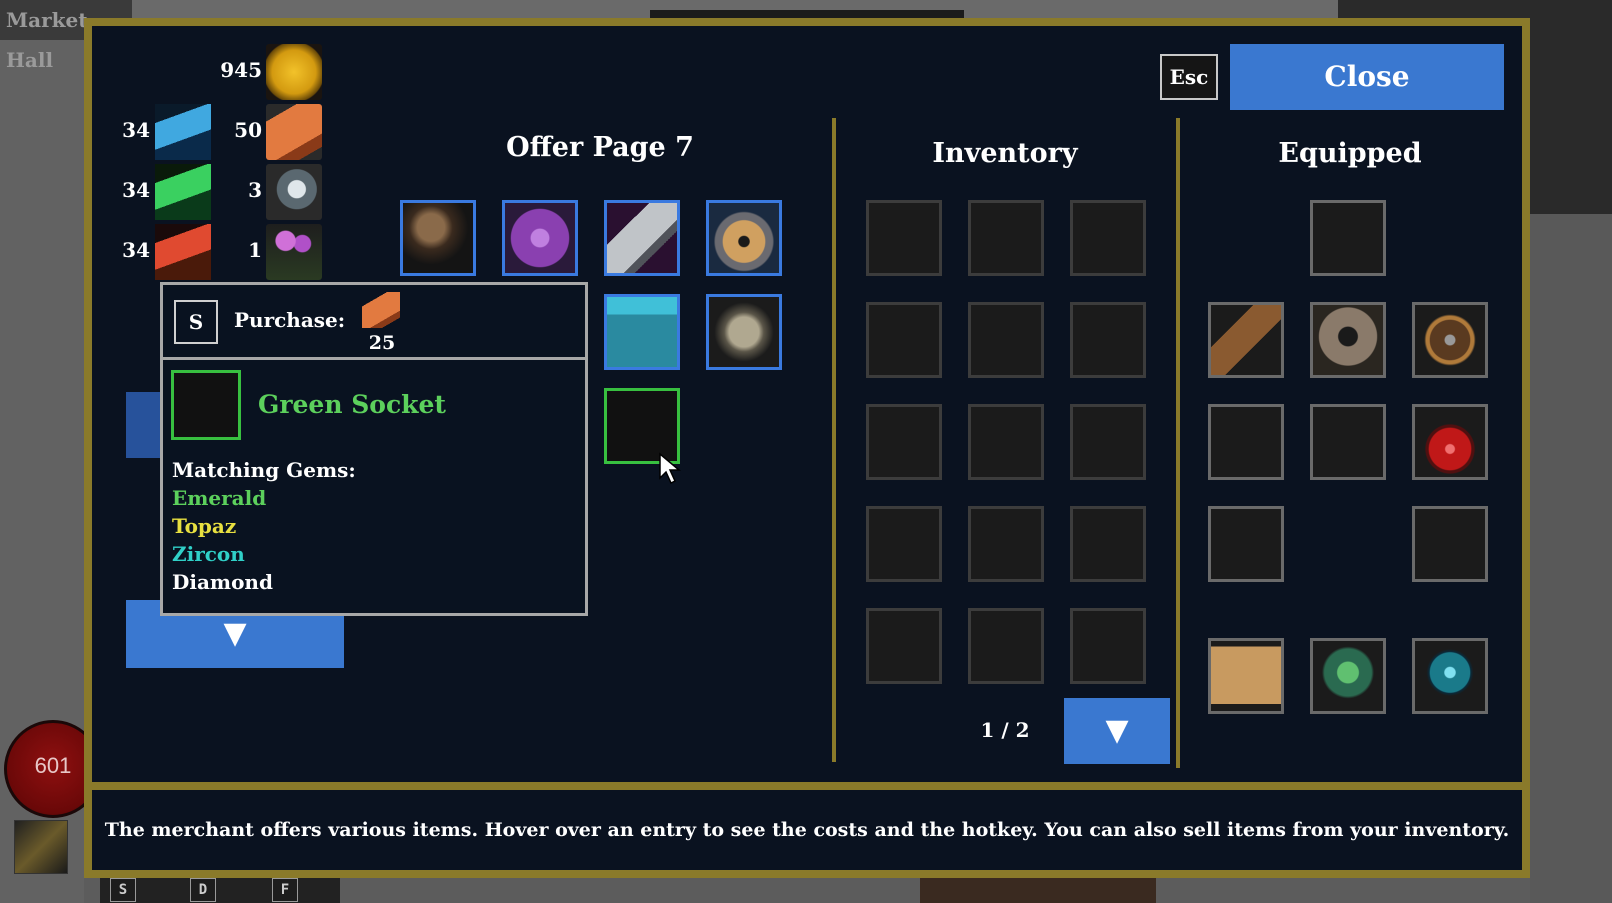 Image resolution: width=1612 pixels, height=903 pixels. I want to click on red-gem-icon, so click(183, 252).